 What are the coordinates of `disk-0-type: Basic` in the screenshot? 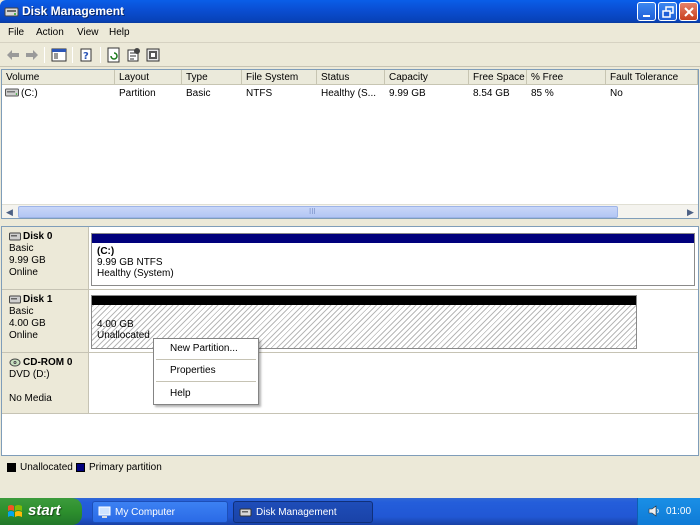 It's located at (21, 248).